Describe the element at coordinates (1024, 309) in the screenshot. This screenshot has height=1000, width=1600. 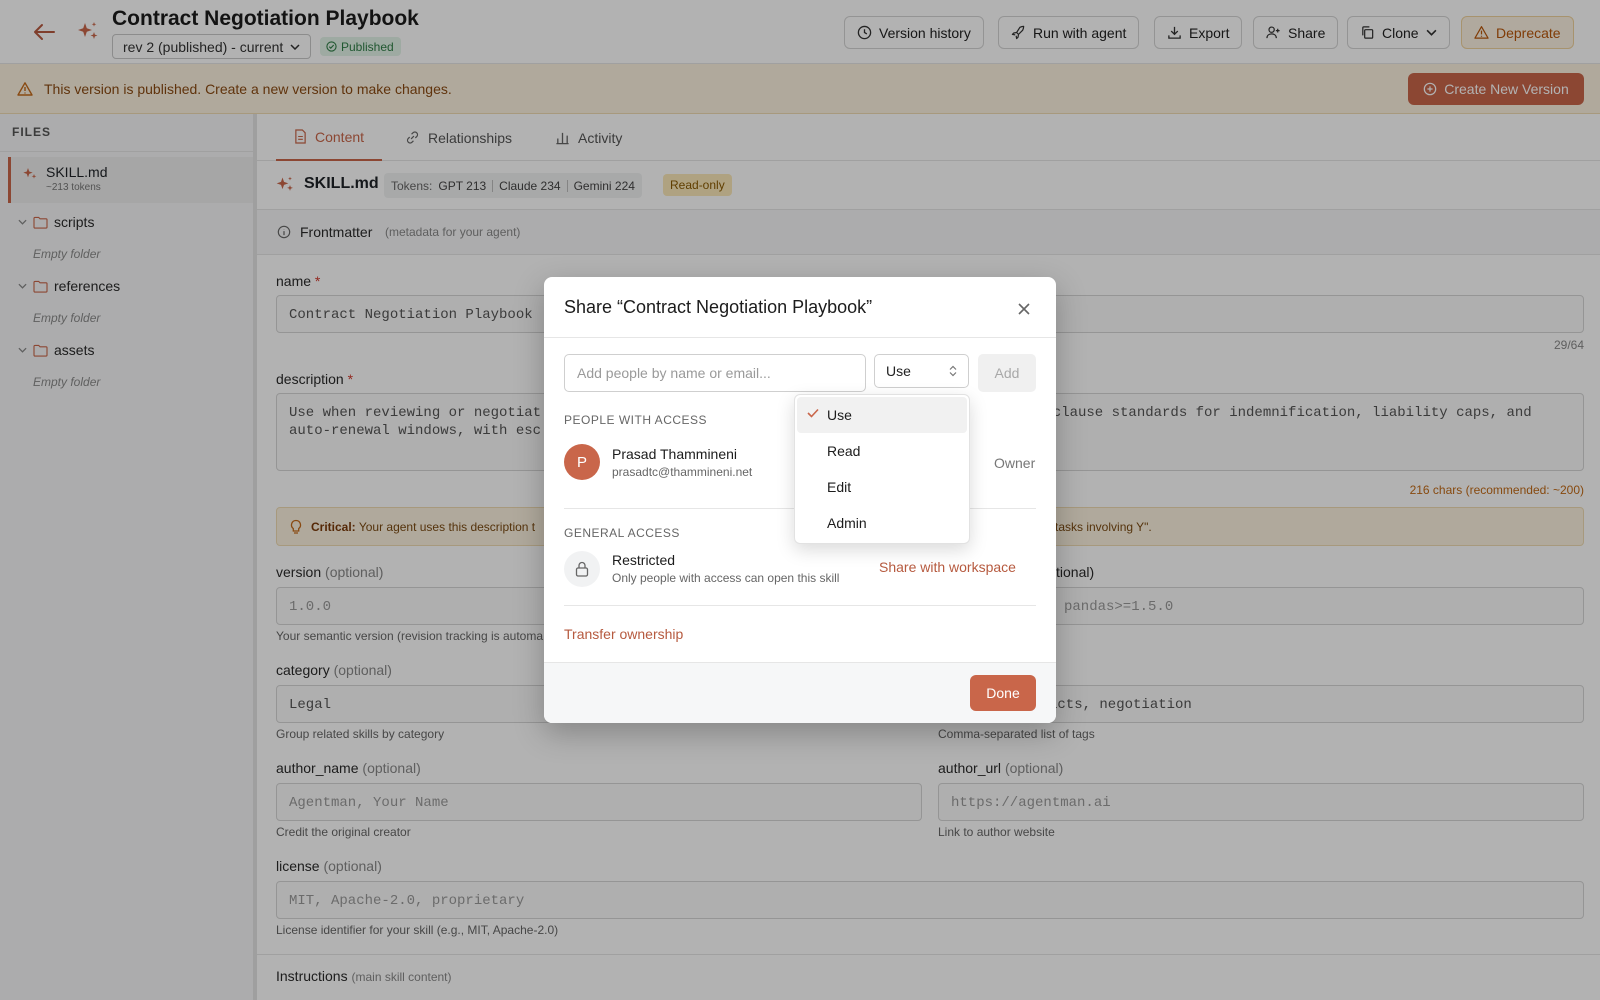
I see `close-icon` at that location.